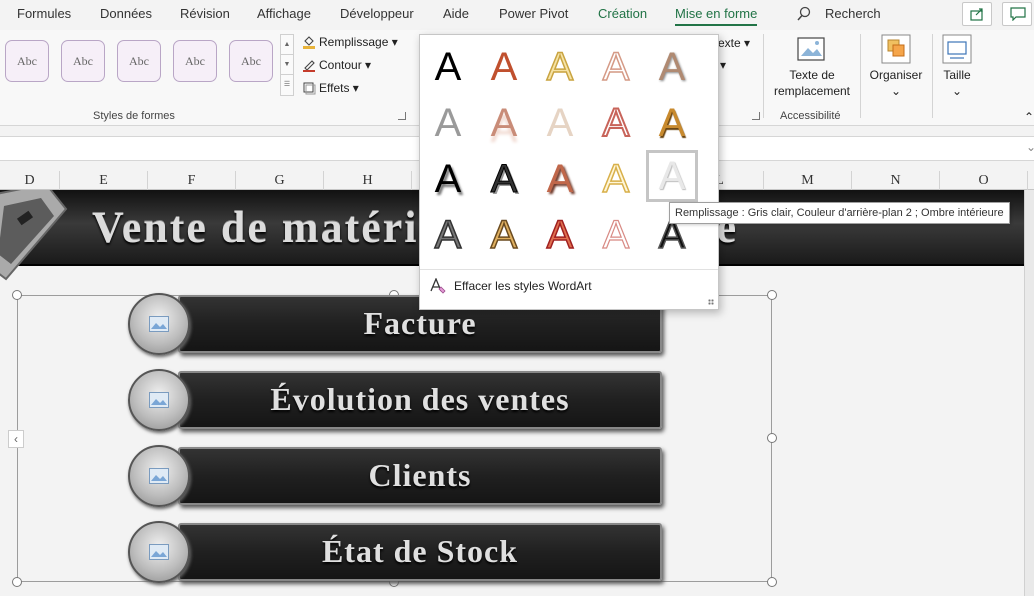  Describe the element at coordinates (504, 179) in the screenshot. I see `wordart-style-12: A` at that location.